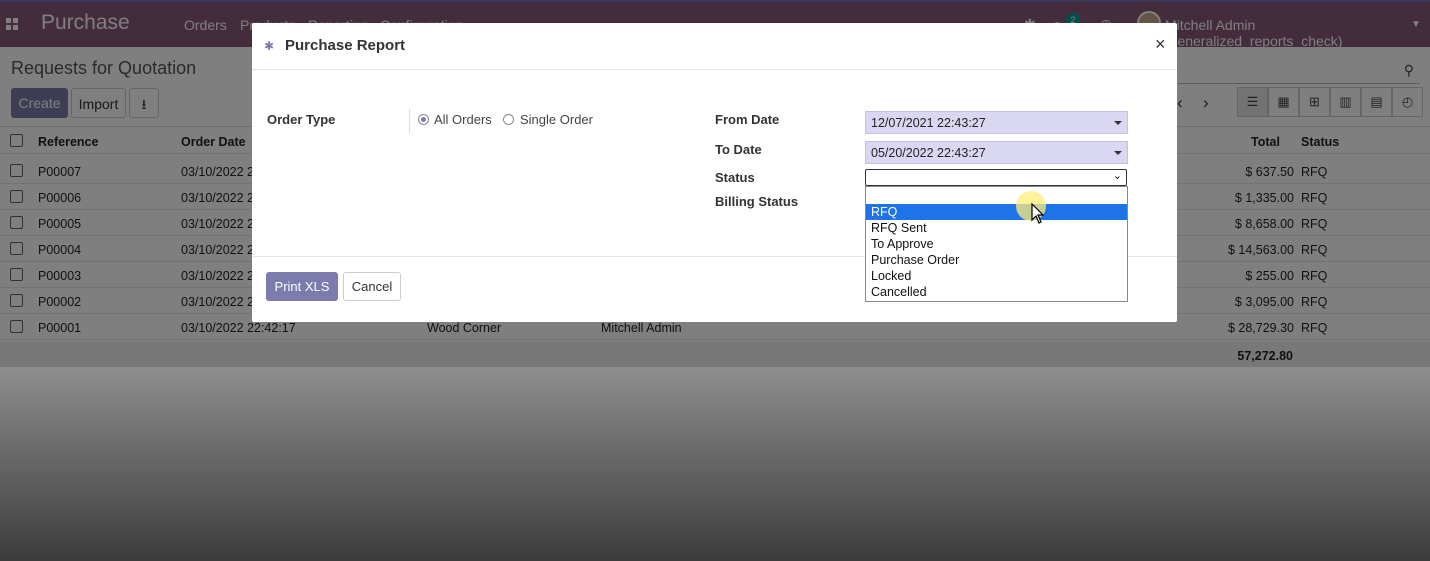 The image size is (1430, 561). I want to click on divider, so click(409, 121).